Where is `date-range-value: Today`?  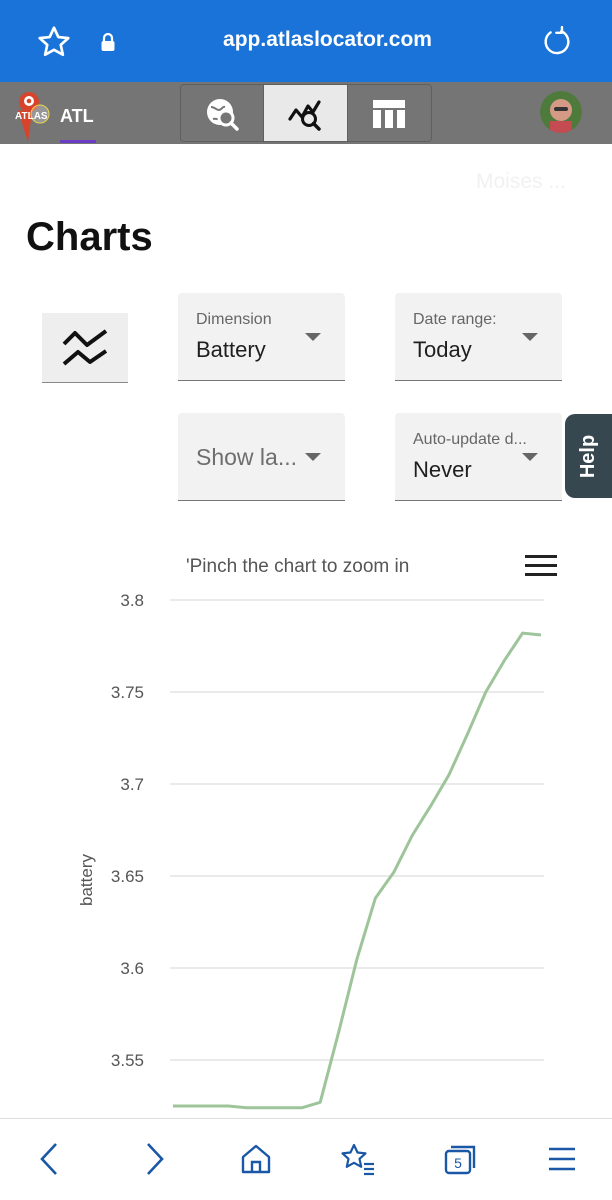
date-range-value: Today is located at coordinates (442, 349).